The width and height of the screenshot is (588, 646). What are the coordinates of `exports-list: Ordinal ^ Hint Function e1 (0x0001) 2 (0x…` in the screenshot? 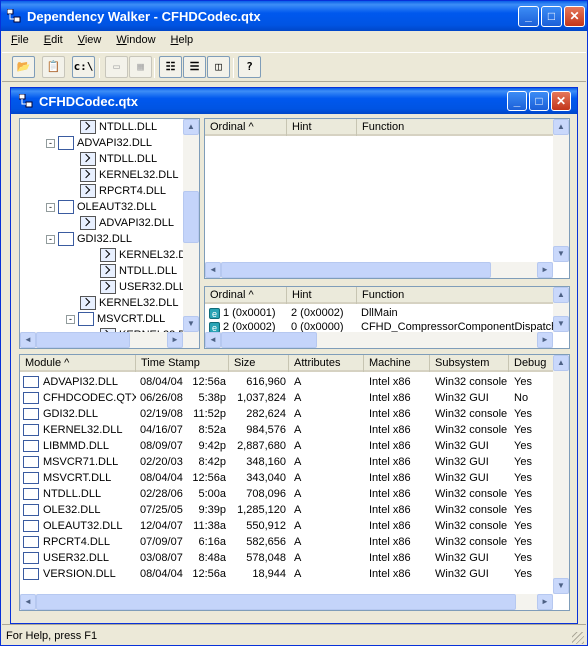 It's located at (387, 317).